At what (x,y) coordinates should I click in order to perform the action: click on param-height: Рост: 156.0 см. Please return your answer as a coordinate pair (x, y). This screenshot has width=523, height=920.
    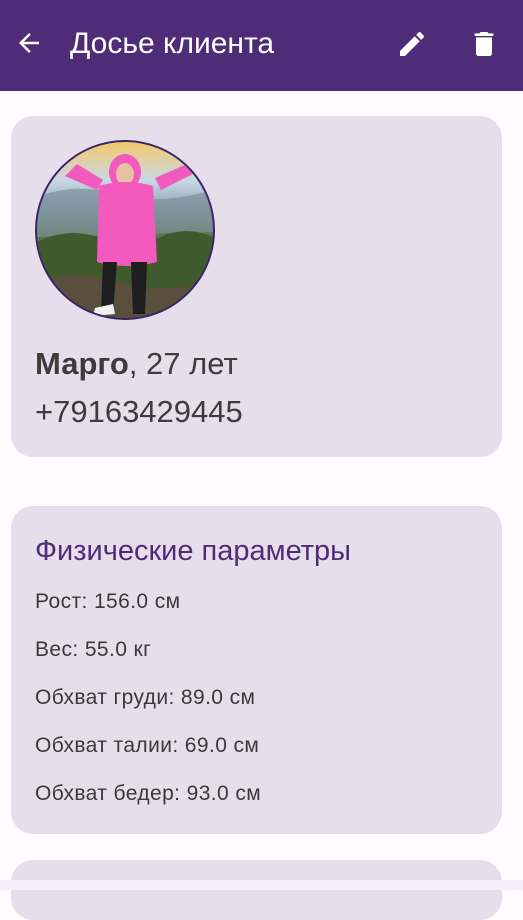
    Looking at the image, I should click on (108, 601).